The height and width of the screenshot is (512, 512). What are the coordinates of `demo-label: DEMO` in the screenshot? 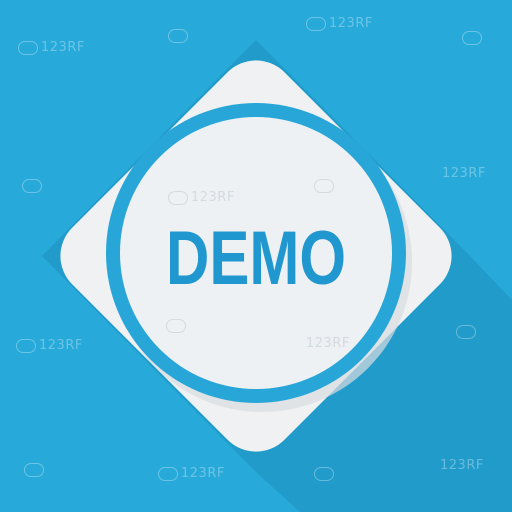 It's located at (256, 258).